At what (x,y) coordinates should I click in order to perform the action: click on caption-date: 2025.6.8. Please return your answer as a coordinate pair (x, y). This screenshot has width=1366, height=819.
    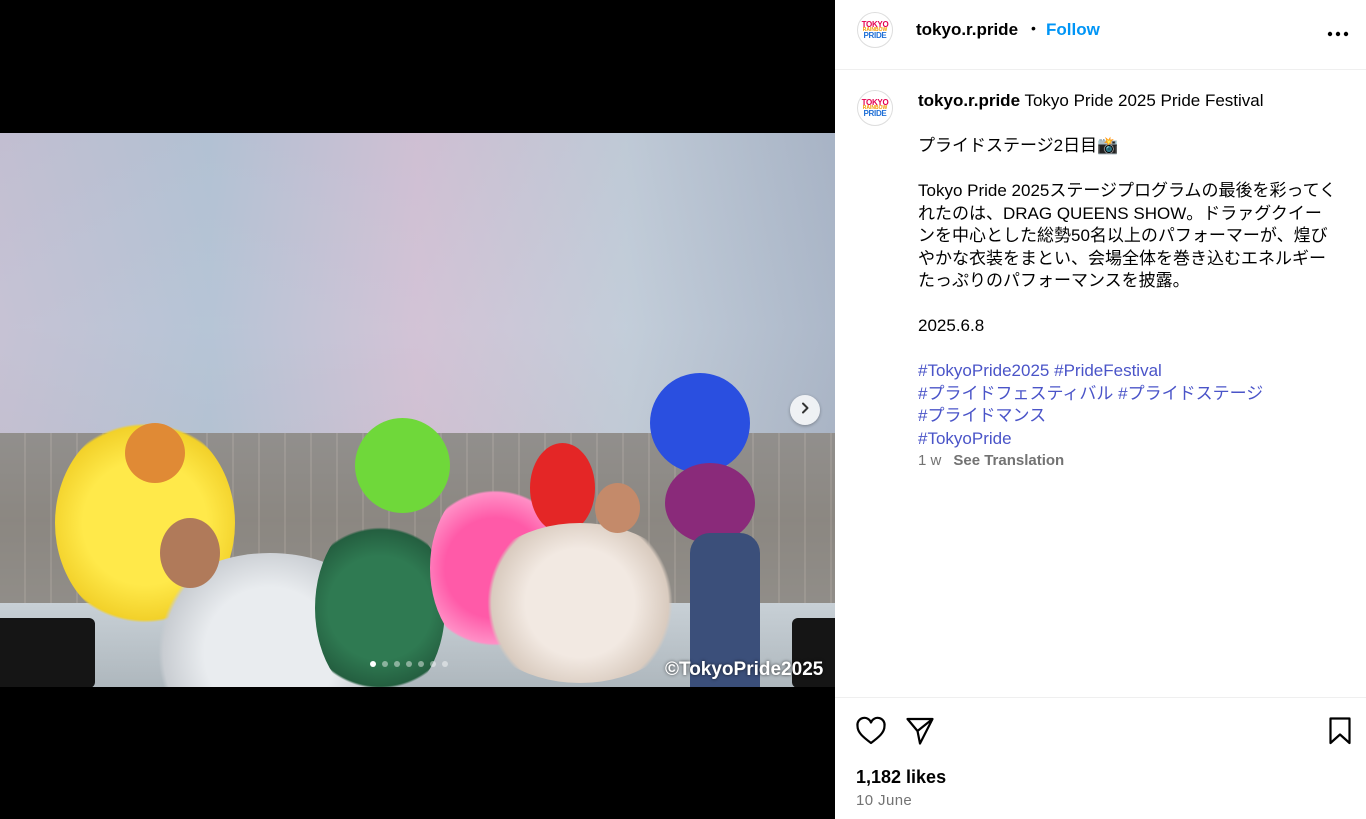
    Looking at the image, I should click on (951, 325).